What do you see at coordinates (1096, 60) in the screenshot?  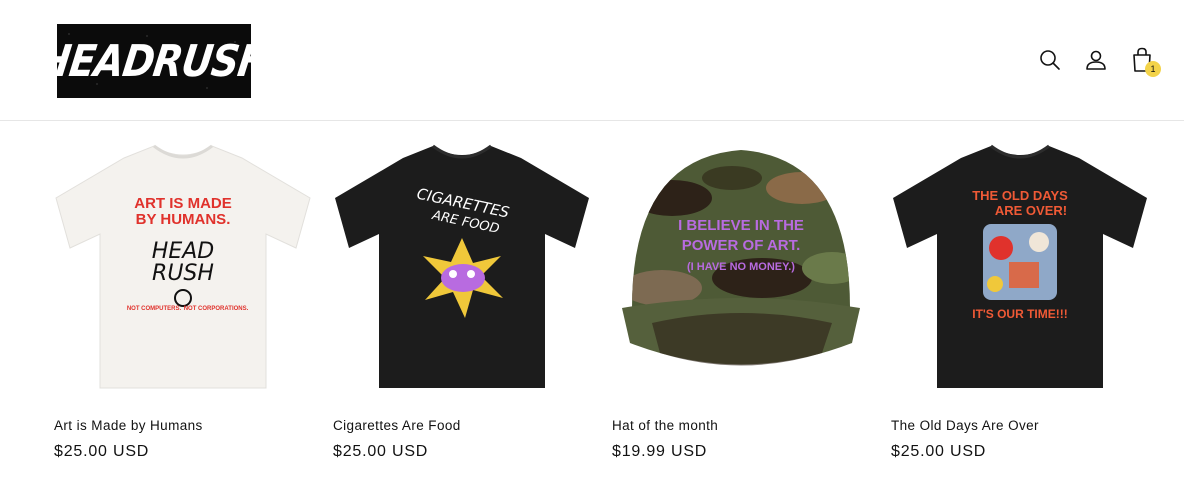 I see `account-icon` at bounding box center [1096, 60].